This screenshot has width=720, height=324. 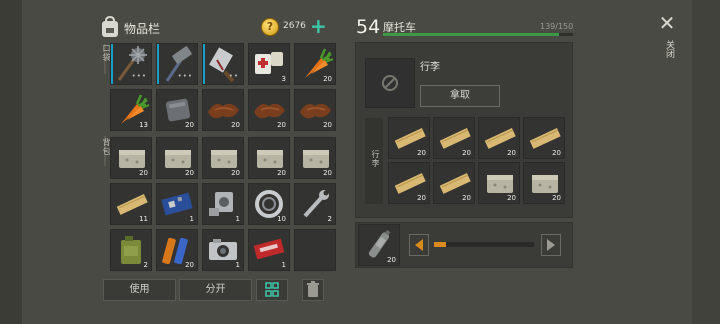 I want to click on backpack-slot: 11, so click(x=131, y=204).